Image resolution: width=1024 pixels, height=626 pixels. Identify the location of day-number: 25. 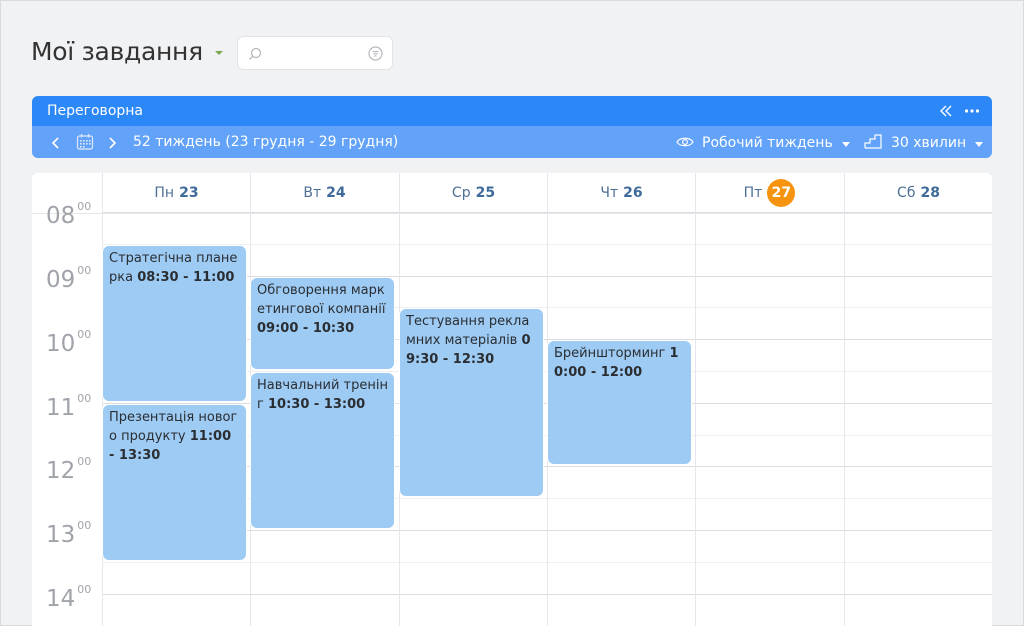
(485, 193).